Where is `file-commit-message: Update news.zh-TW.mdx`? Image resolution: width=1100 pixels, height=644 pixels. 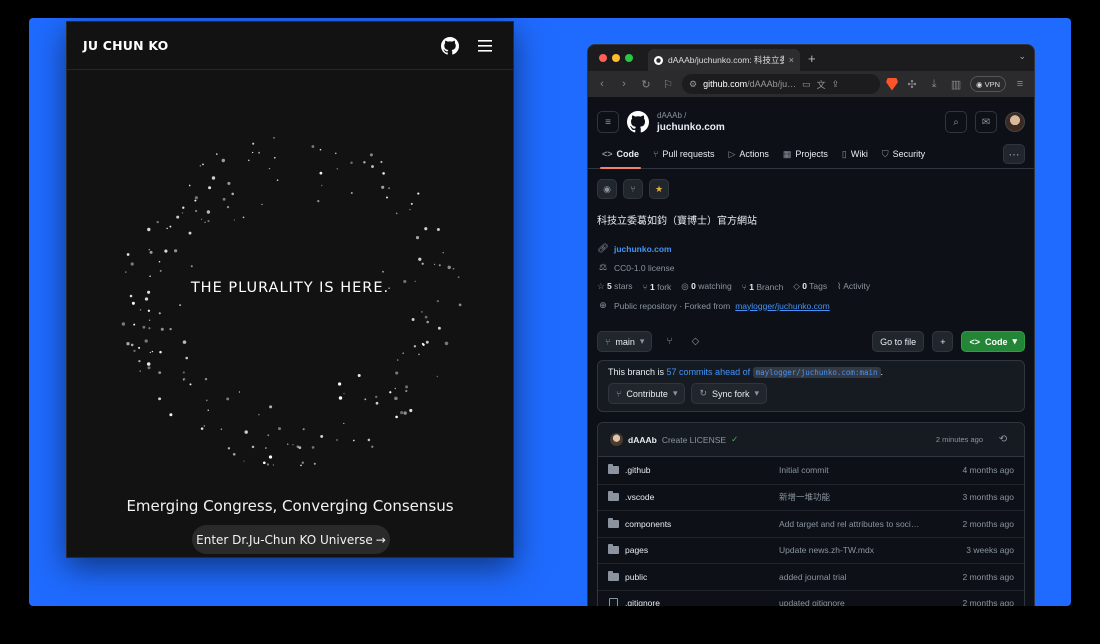 file-commit-message: Update news.zh-TW.mdx is located at coordinates (872, 550).